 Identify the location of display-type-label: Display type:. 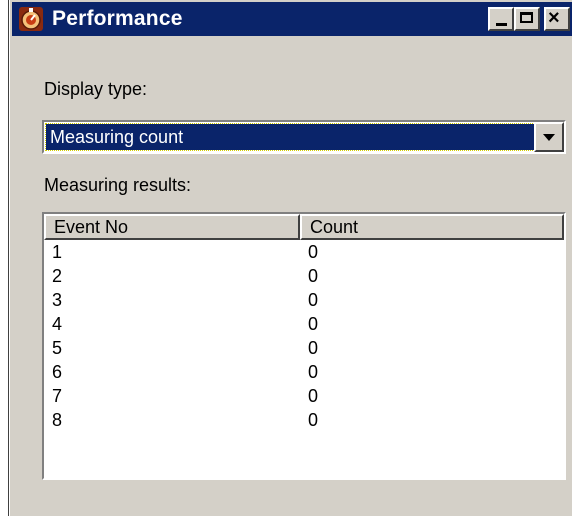
(96, 89).